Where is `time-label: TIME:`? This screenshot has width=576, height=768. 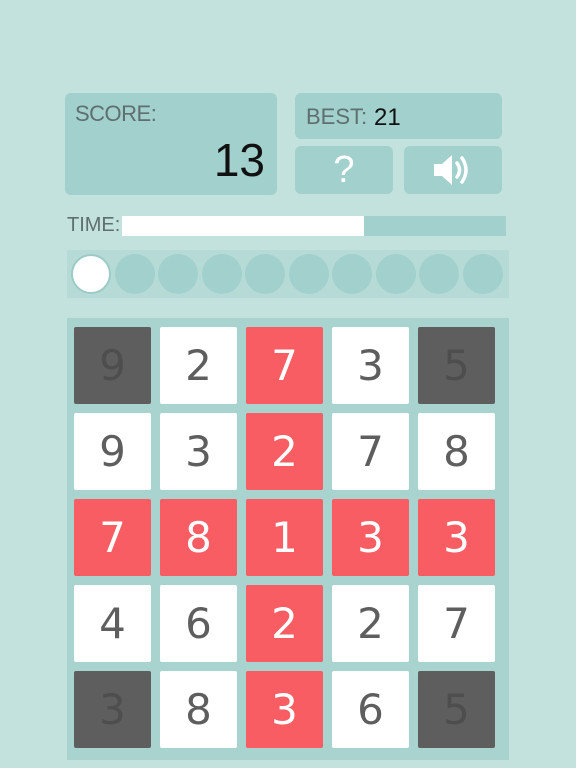 time-label: TIME: is located at coordinates (94, 225).